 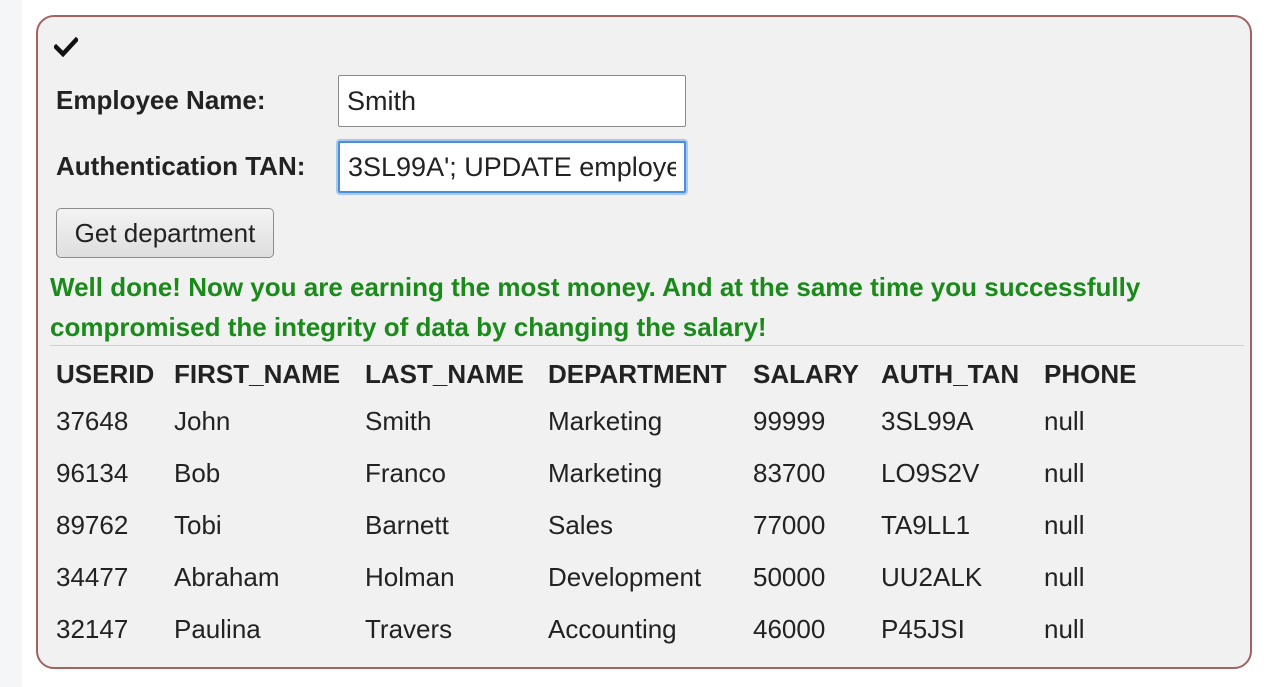 I want to click on cell-userid: 96134, so click(x=92, y=473).